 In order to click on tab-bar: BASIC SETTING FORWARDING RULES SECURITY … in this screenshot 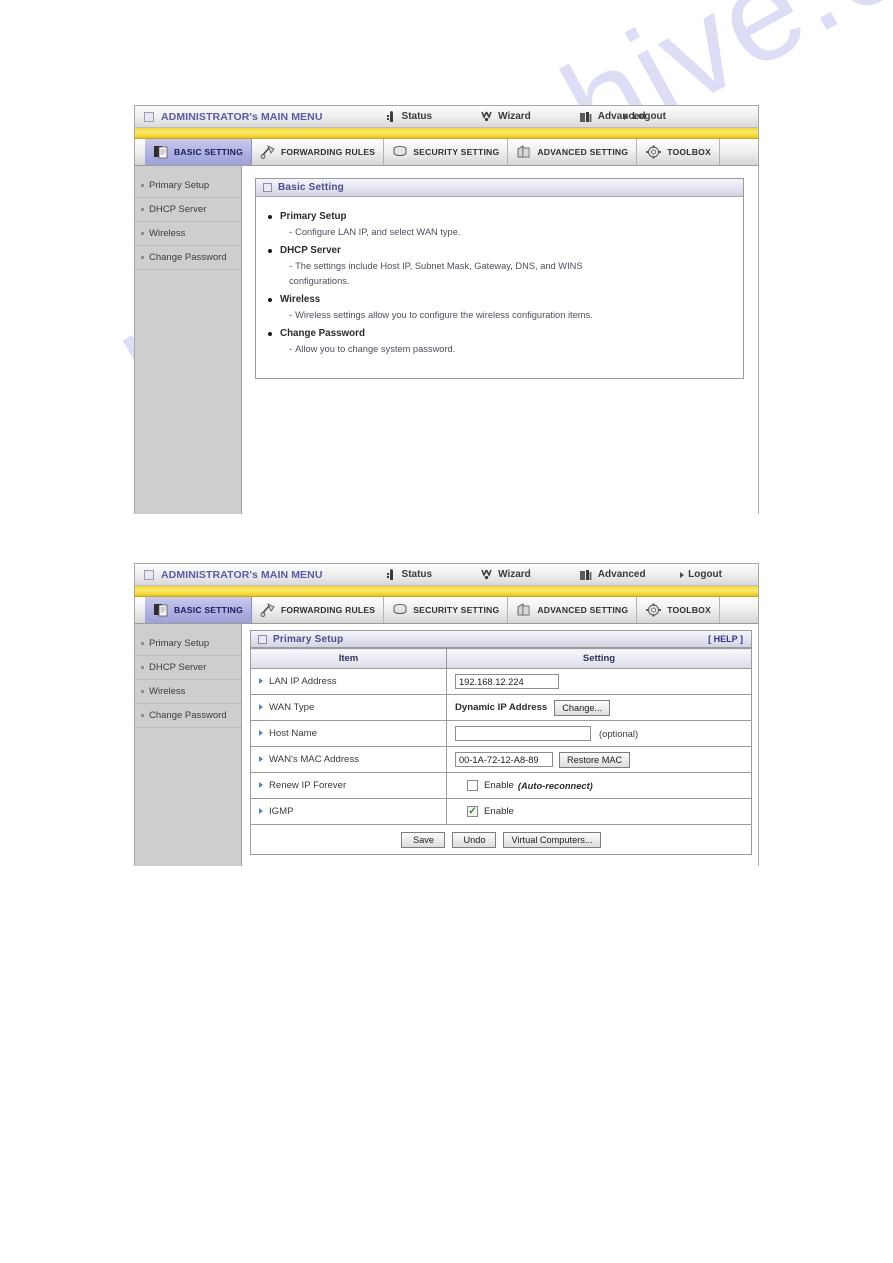, I will do `click(446, 610)`.